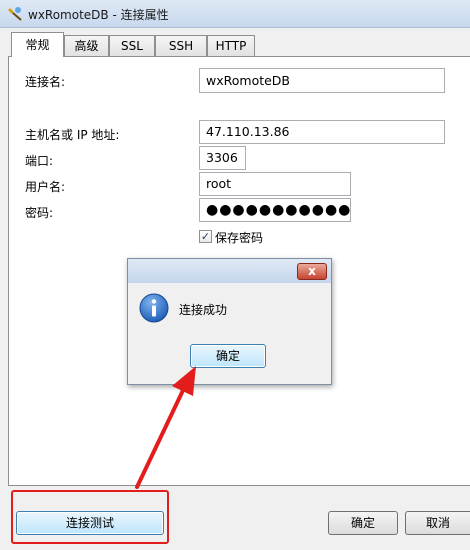  What do you see at coordinates (37, 44) in the screenshot?
I see `tab-general: 常规` at bounding box center [37, 44].